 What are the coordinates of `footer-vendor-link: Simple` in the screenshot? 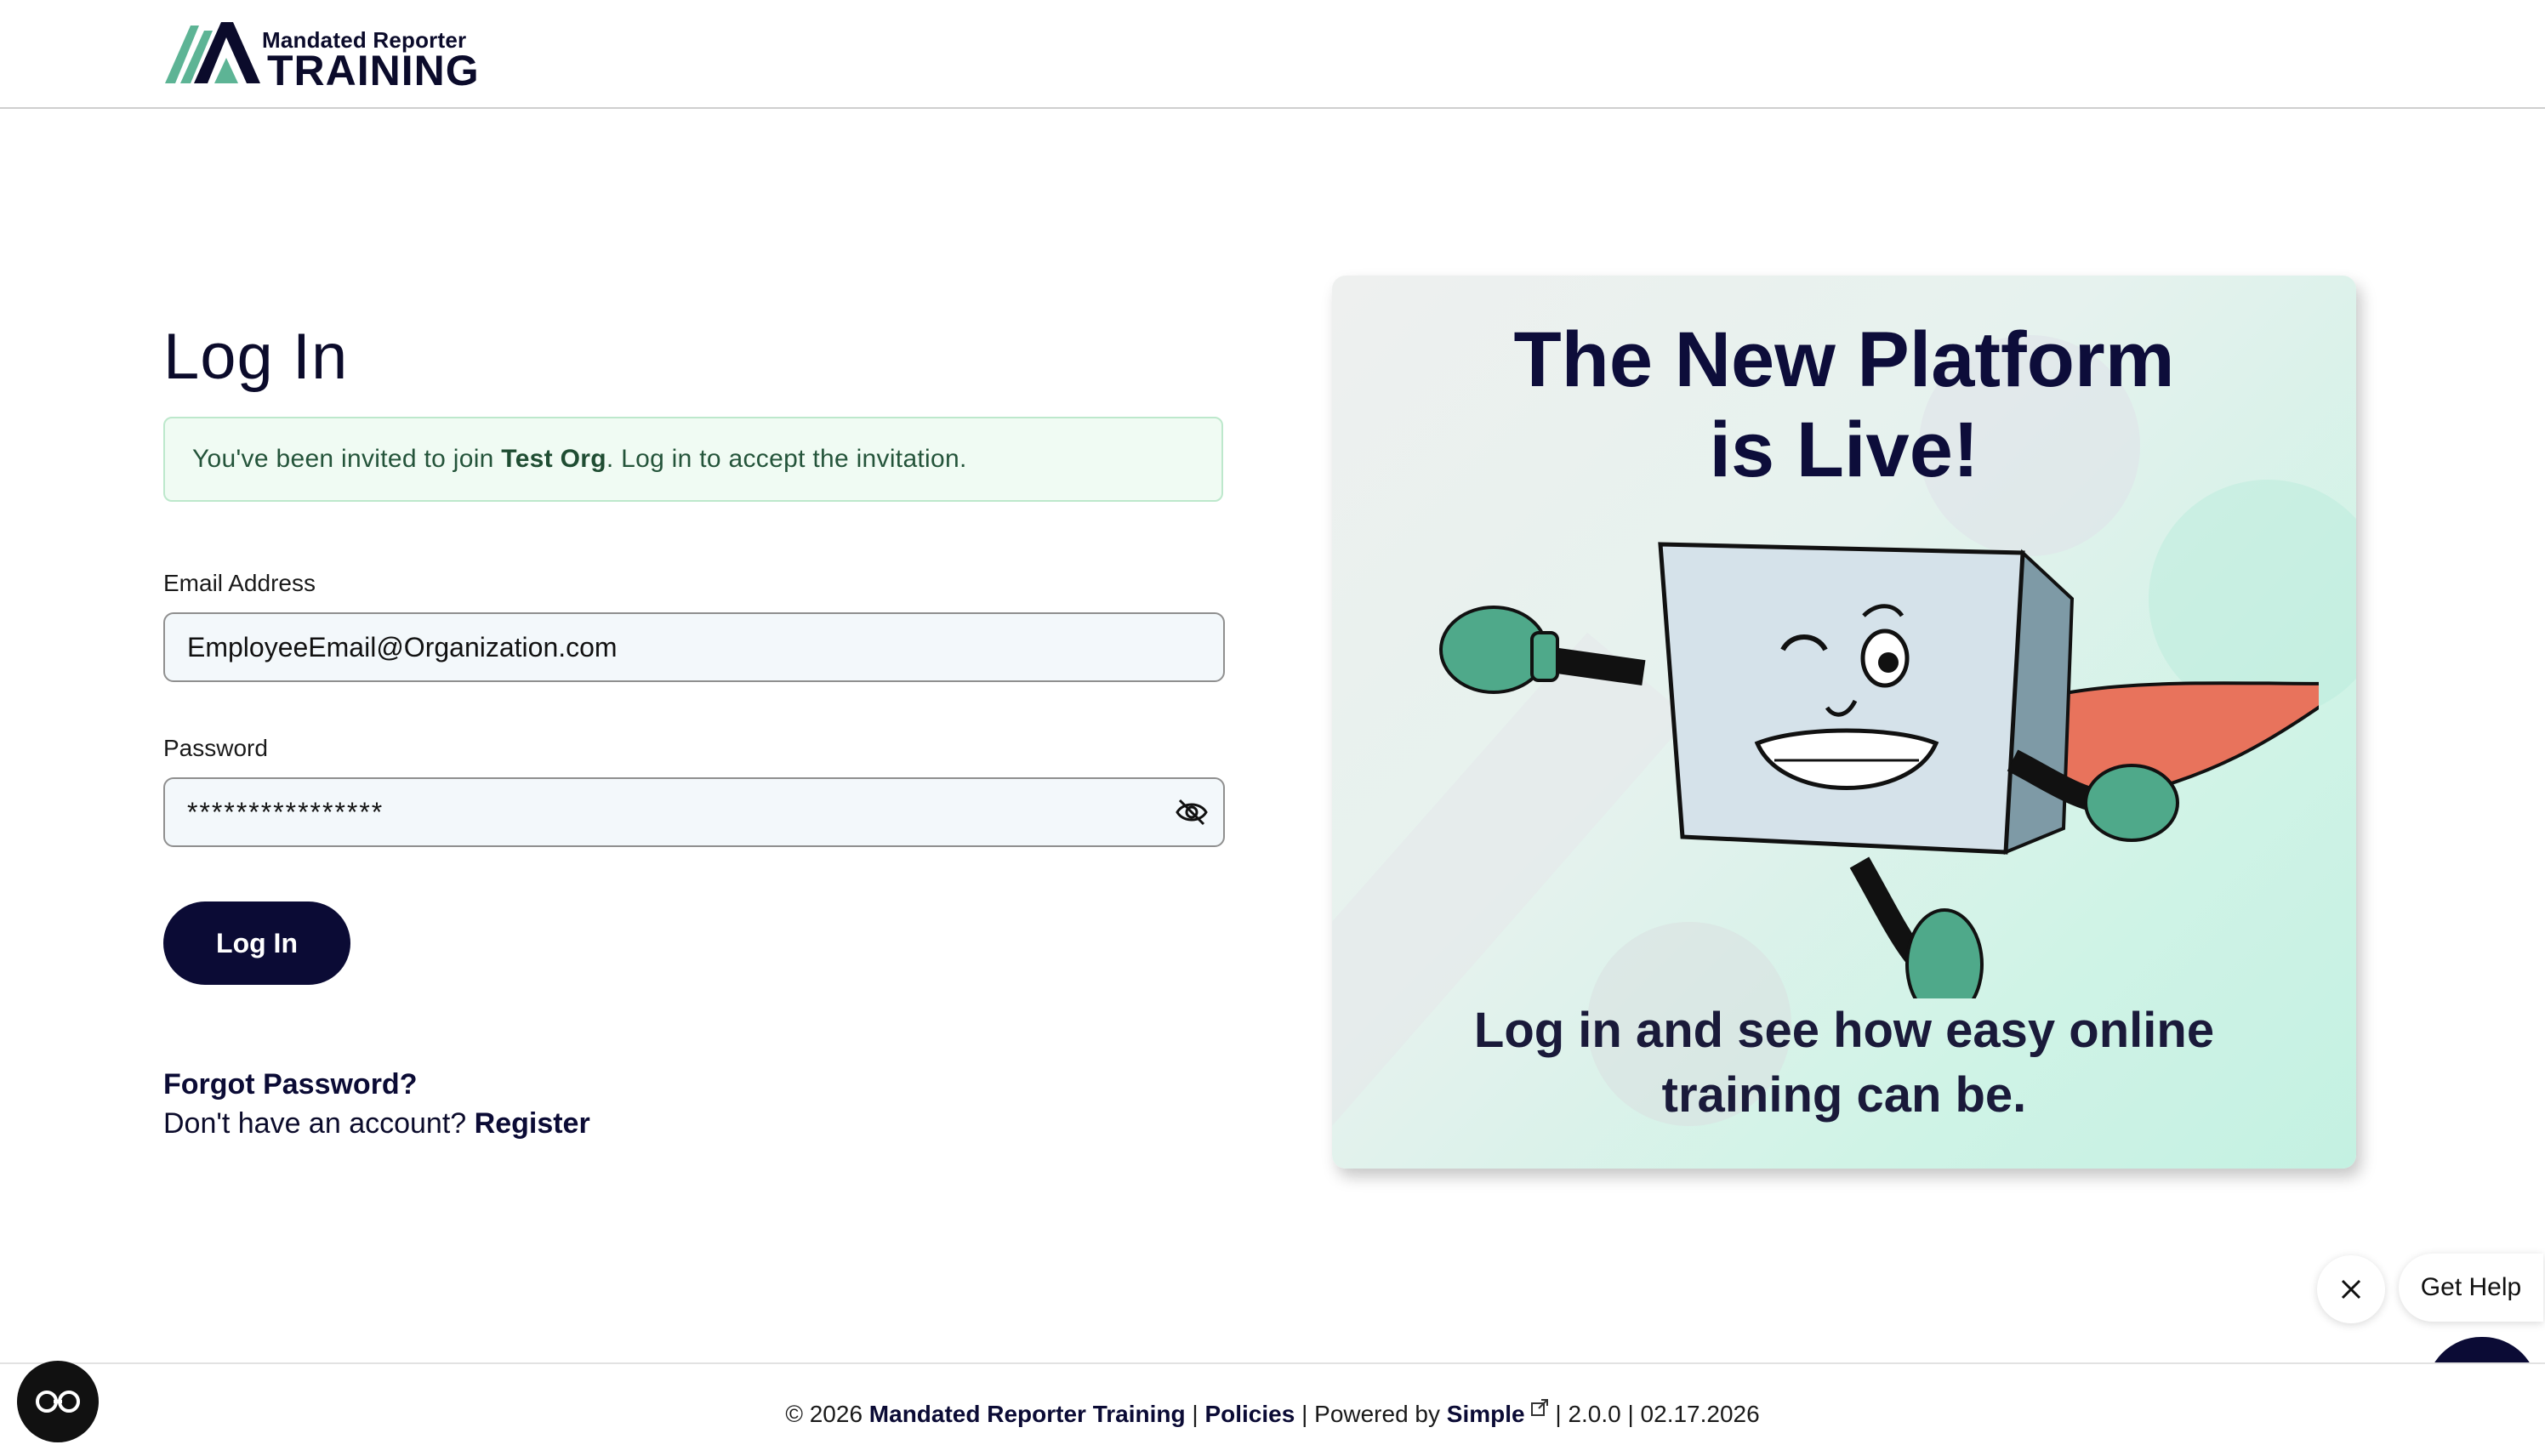 It's located at (1497, 1413).